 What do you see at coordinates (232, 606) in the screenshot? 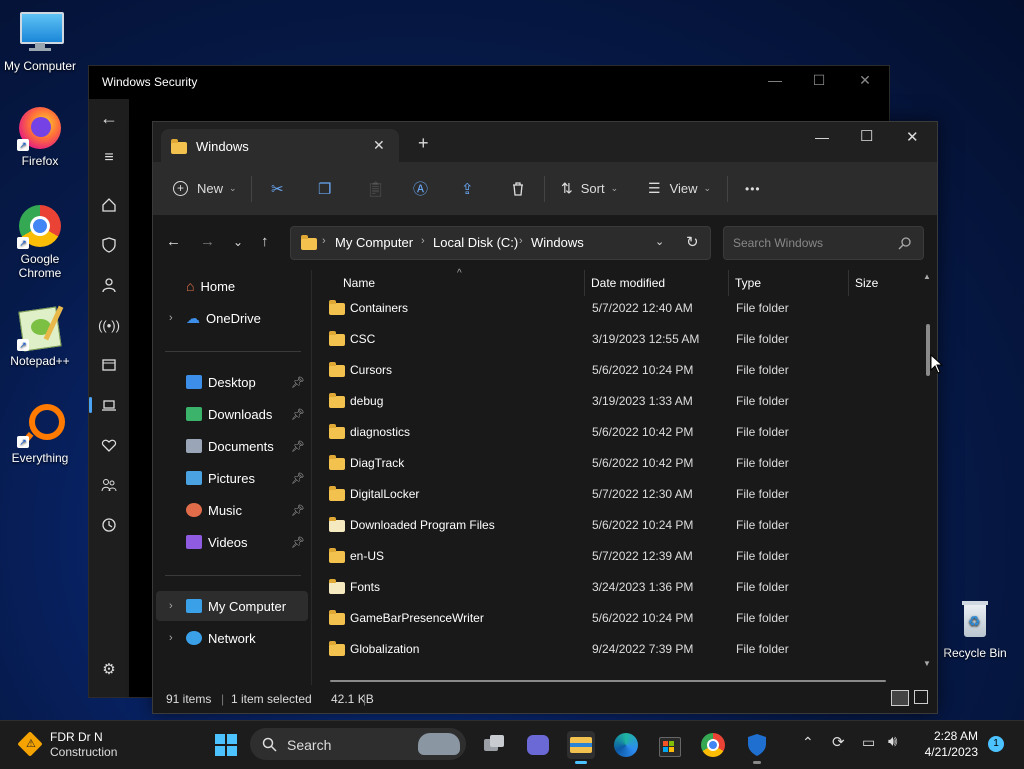
I see `nav-my-computer: › My Computer` at bounding box center [232, 606].